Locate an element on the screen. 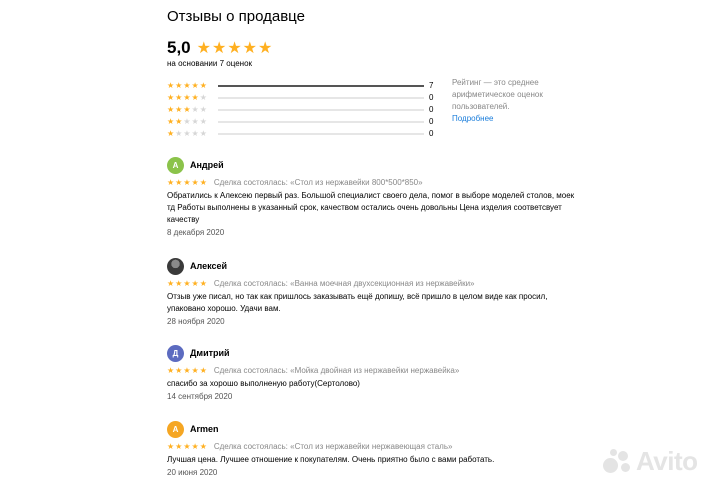 Image resolution: width=720 pixels, height=485 pixels. avito-logo-icon is located at coordinates (618, 461).